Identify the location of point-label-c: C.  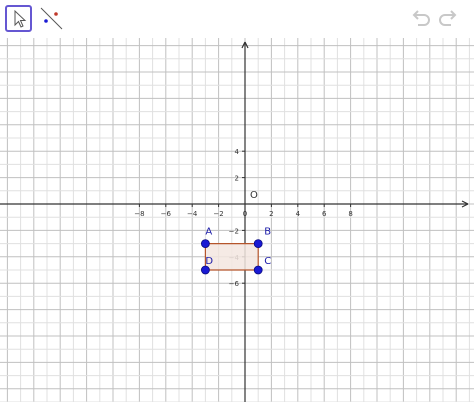
(267, 261).